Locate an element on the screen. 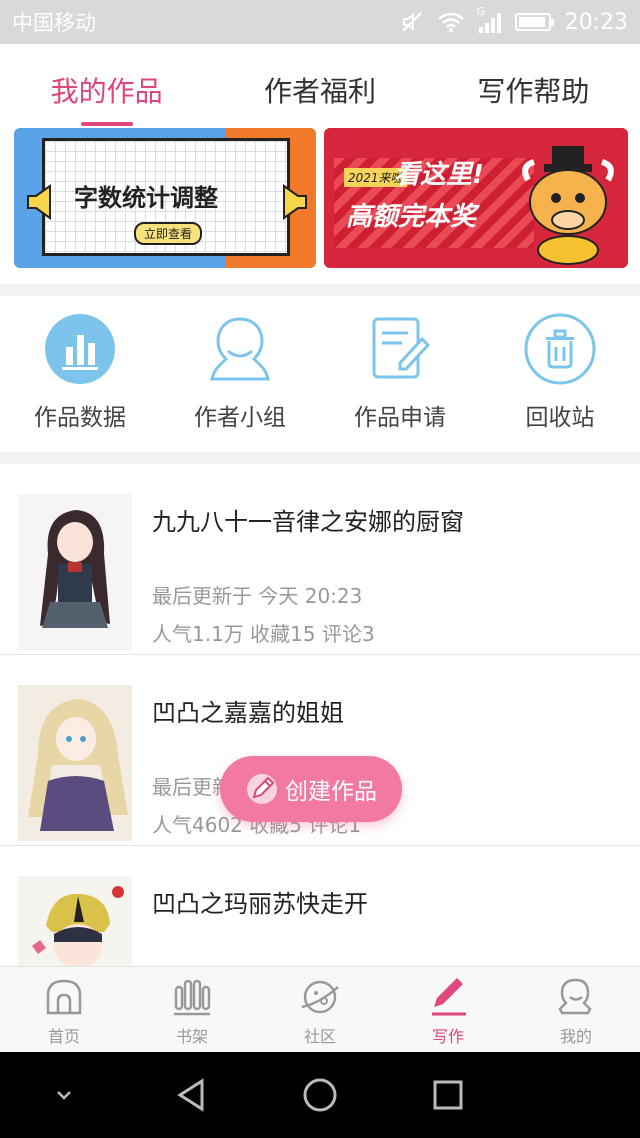 Image resolution: width=640 pixels, height=1138 pixels. nav-community: 社区 is located at coordinates (320, 1009).